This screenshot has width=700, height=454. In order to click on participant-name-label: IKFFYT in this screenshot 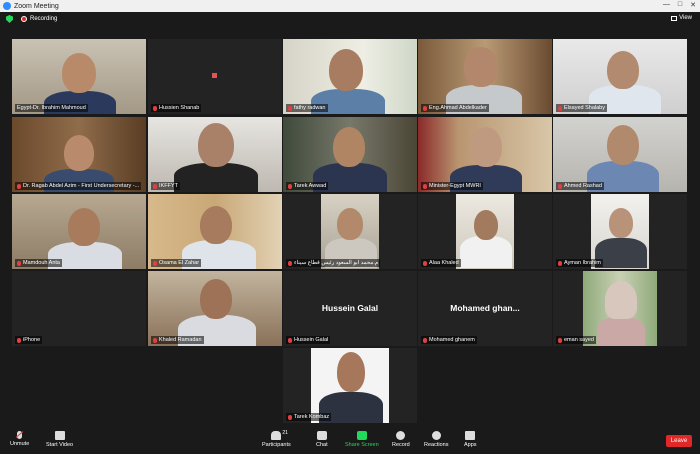, I will do `click(165, 186)`.